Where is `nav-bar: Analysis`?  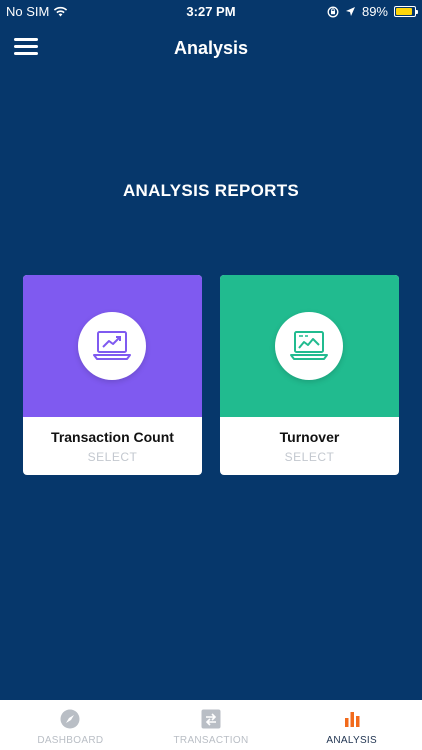 nav-bar: Analysis is located at coordinates (211, 48).